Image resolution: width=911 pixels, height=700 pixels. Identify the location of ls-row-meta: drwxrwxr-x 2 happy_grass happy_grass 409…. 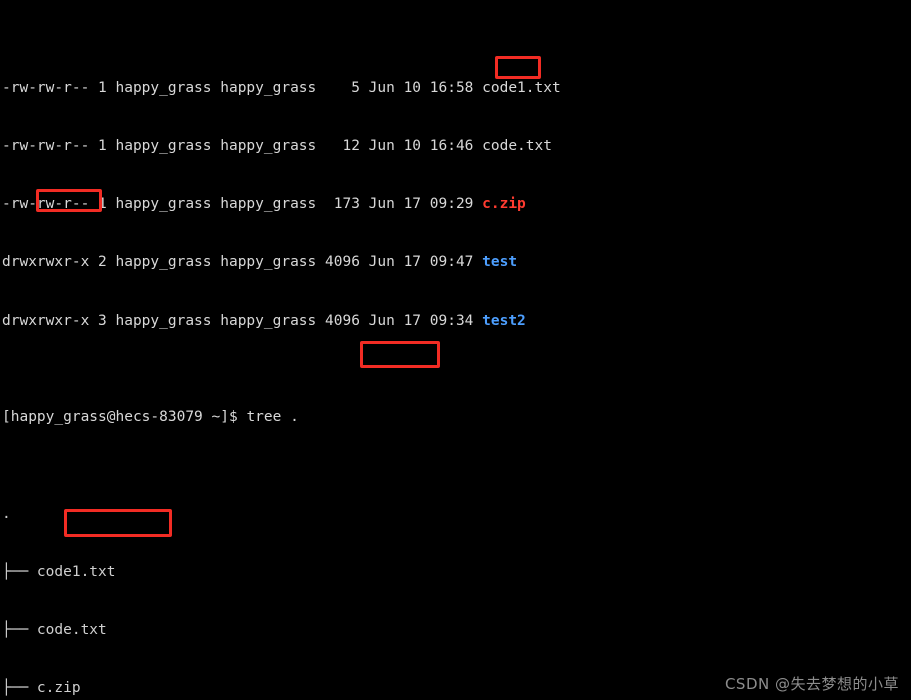
(242, 262).